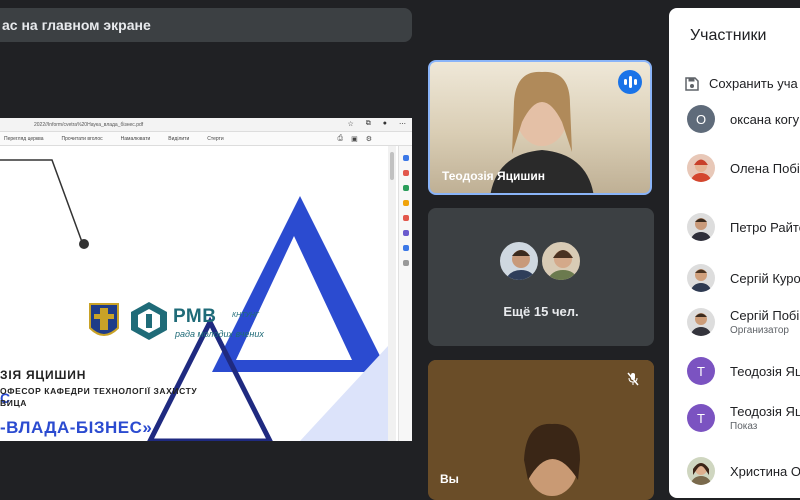  I want to click on participant-name: Сергій Побі, so click(765, 315).